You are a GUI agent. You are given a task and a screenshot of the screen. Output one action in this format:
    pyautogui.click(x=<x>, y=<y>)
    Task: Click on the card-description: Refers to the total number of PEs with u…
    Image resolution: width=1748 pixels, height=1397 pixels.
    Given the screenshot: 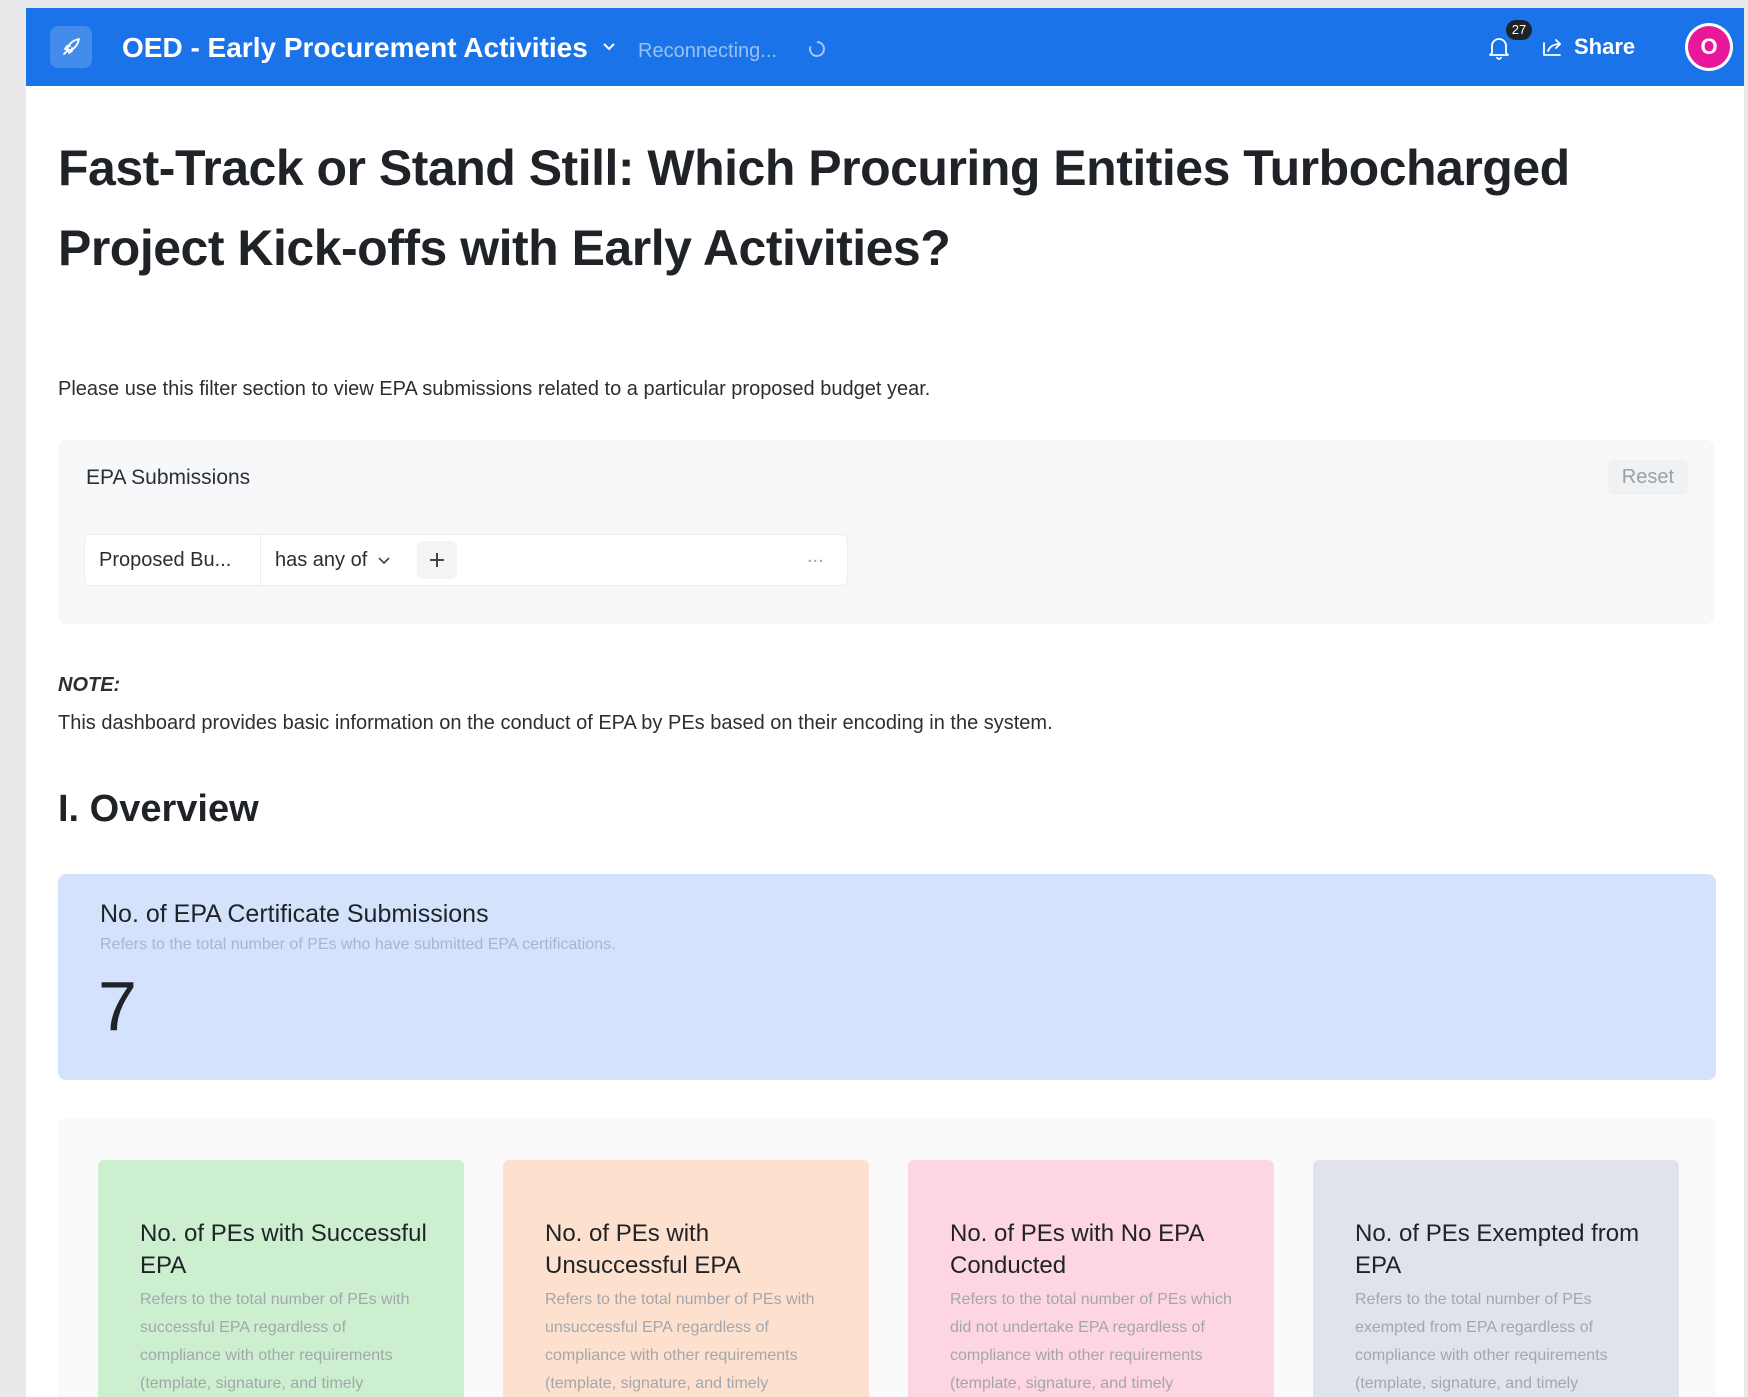 What is the action you would take?
    pyautogui.click(x=680, y=1341)
    